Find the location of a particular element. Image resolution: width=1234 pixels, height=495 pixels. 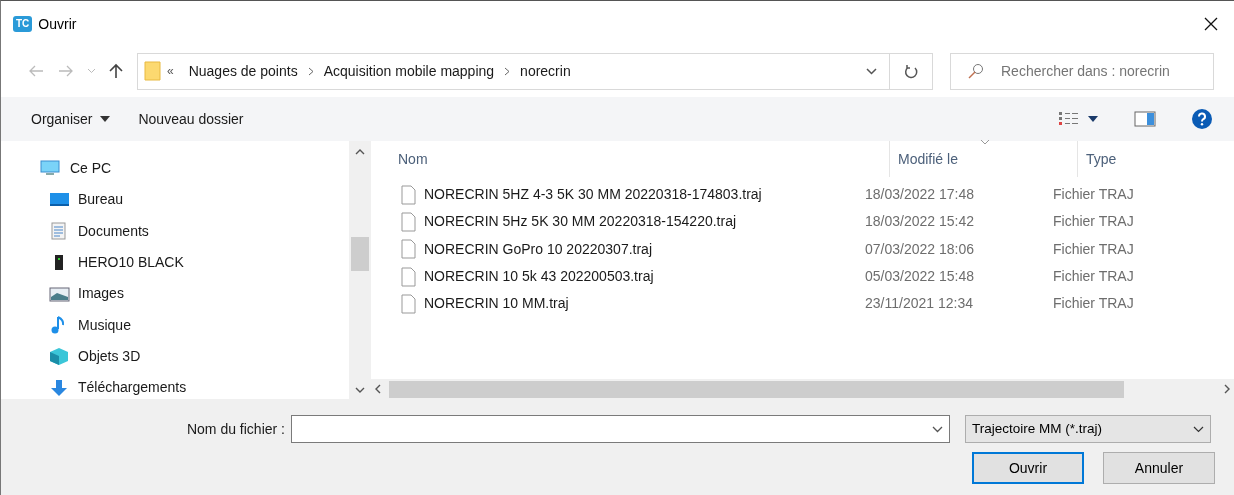

sort-chevron-icon is located at coordinates (985, 142).